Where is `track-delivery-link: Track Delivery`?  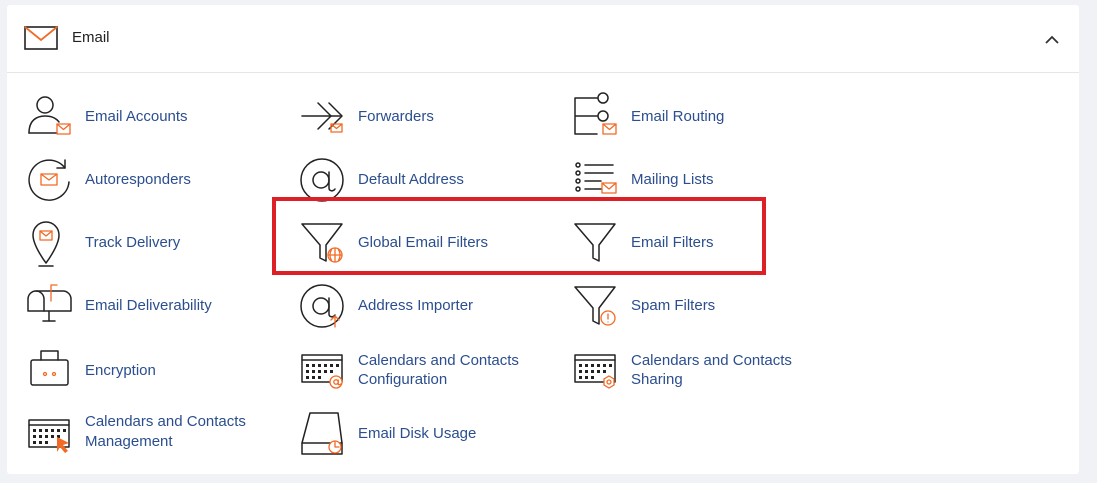
track-delivery-link: Track Delivery is located at coordinates (135, 243).